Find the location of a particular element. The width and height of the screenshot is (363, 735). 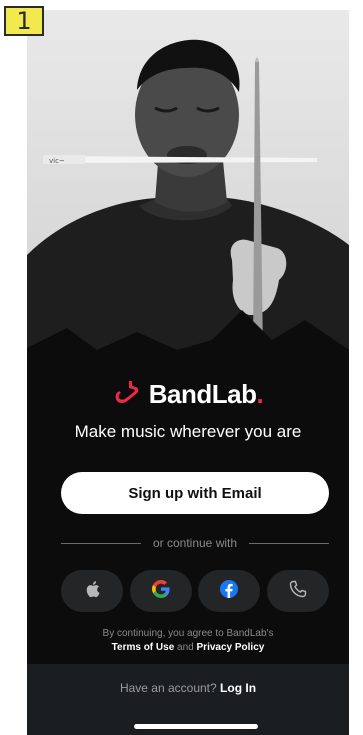

apple-icon is located at coordinates (92, 591).